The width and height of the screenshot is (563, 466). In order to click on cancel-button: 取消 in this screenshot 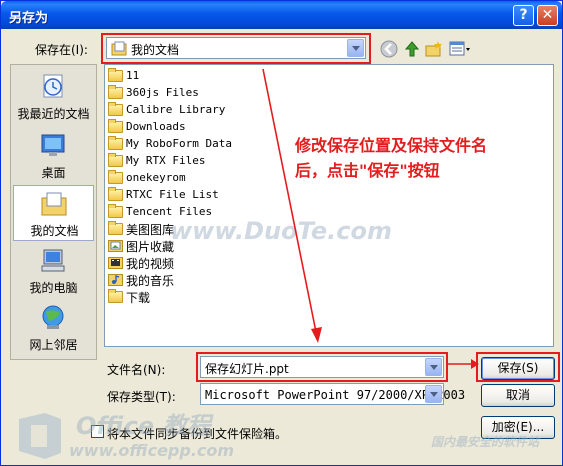, I will do `click(518, 395)`.